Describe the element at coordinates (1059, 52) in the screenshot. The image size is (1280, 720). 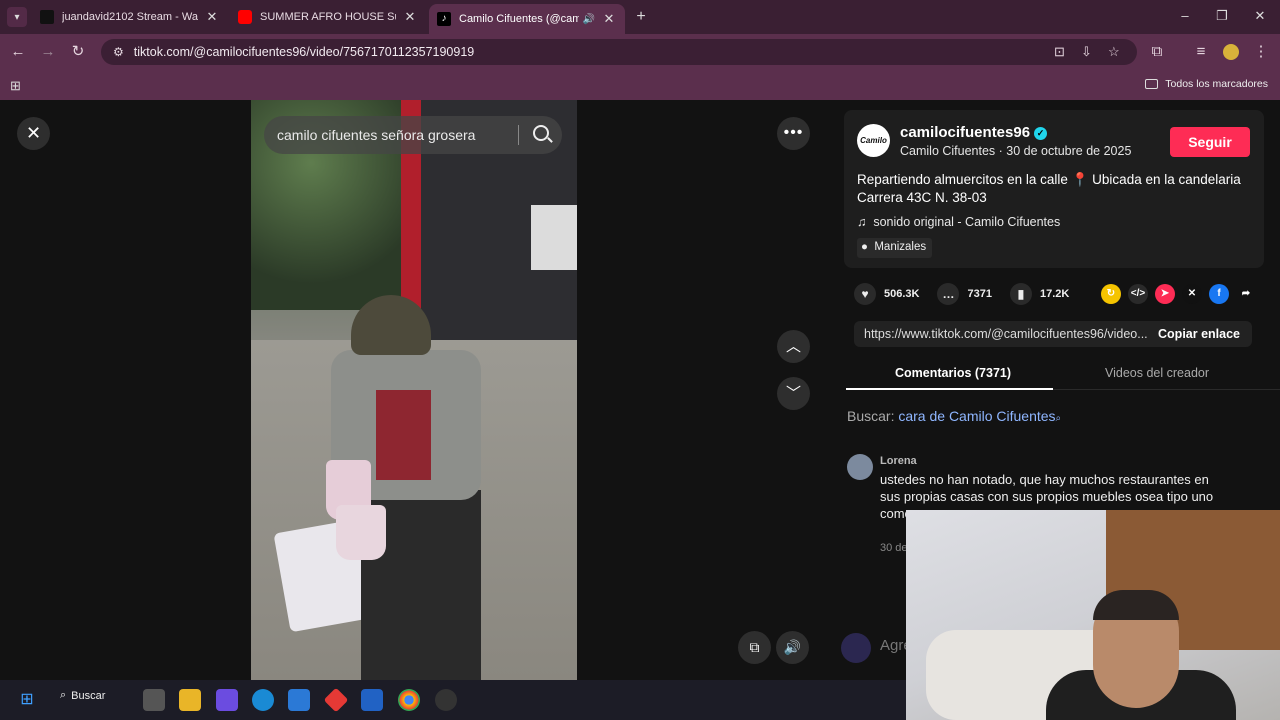
I see `translate-icon: ⊡` at that location.